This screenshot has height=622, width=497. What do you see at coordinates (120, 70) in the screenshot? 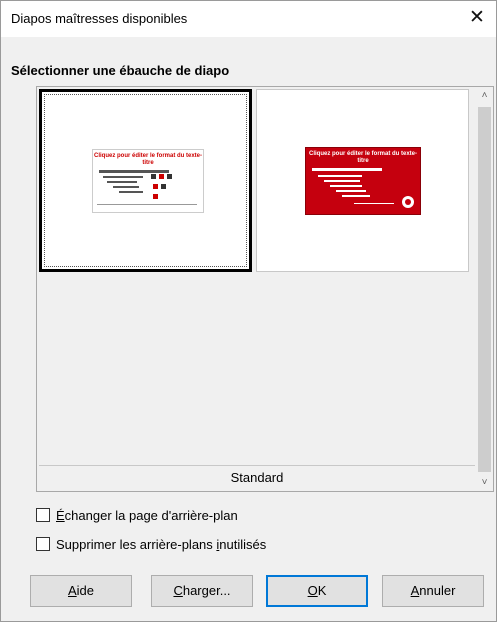
I see `section-heading: Sélectionner une ébauche de diapo` at bounding box center [120, 70].